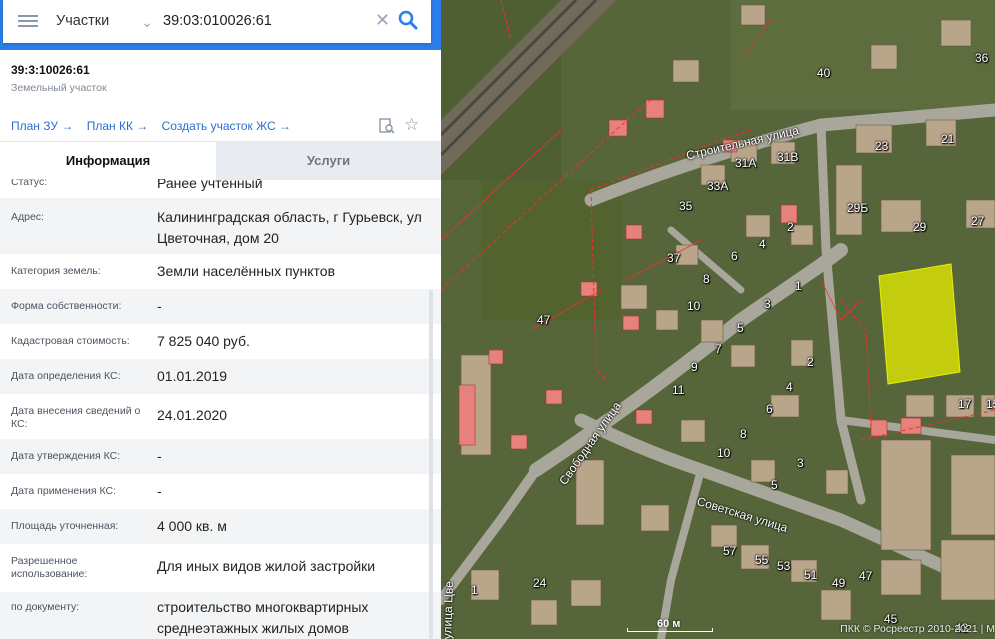 This screenshot has width=995, height=639. What do you see at coordinates (192, 376) in the screenshot?
I see `field-value: 01.01.2019` at bounding box center [192, 376].